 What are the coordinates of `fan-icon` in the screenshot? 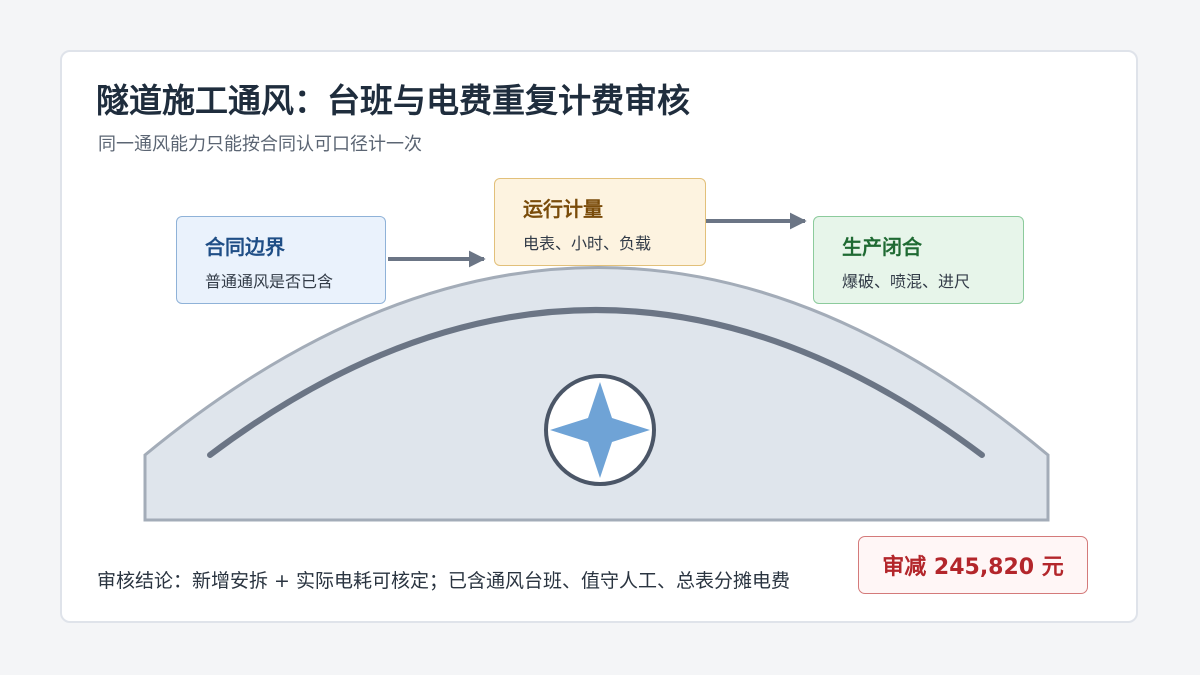 It's located at (600, 430).